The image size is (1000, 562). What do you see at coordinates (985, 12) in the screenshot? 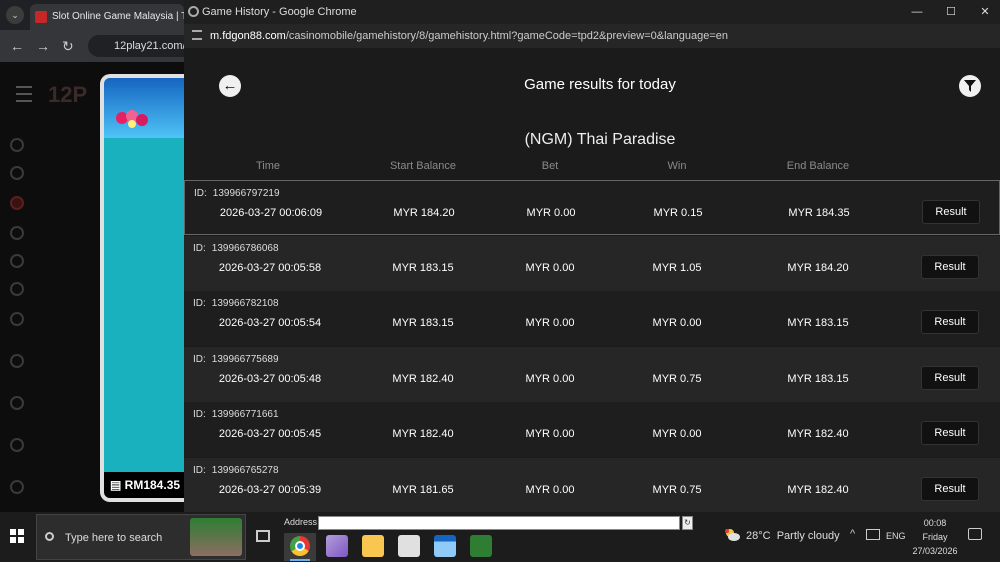
I see `close-button: ✕` at bounding box center [985, 12].